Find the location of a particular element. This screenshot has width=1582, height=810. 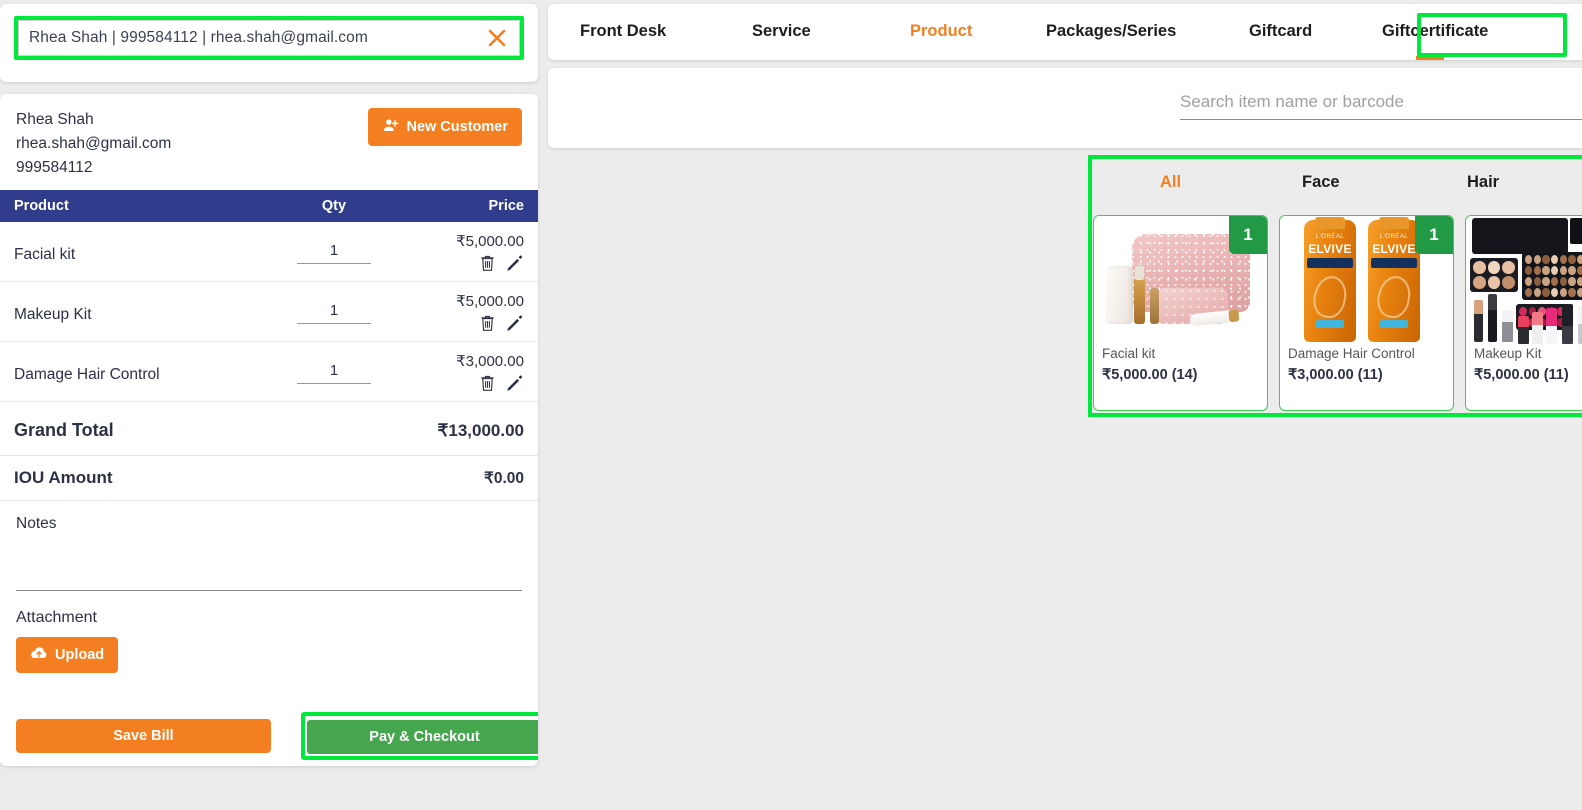

iou-value: ₹0.00 is located at coordinates (503, 478).